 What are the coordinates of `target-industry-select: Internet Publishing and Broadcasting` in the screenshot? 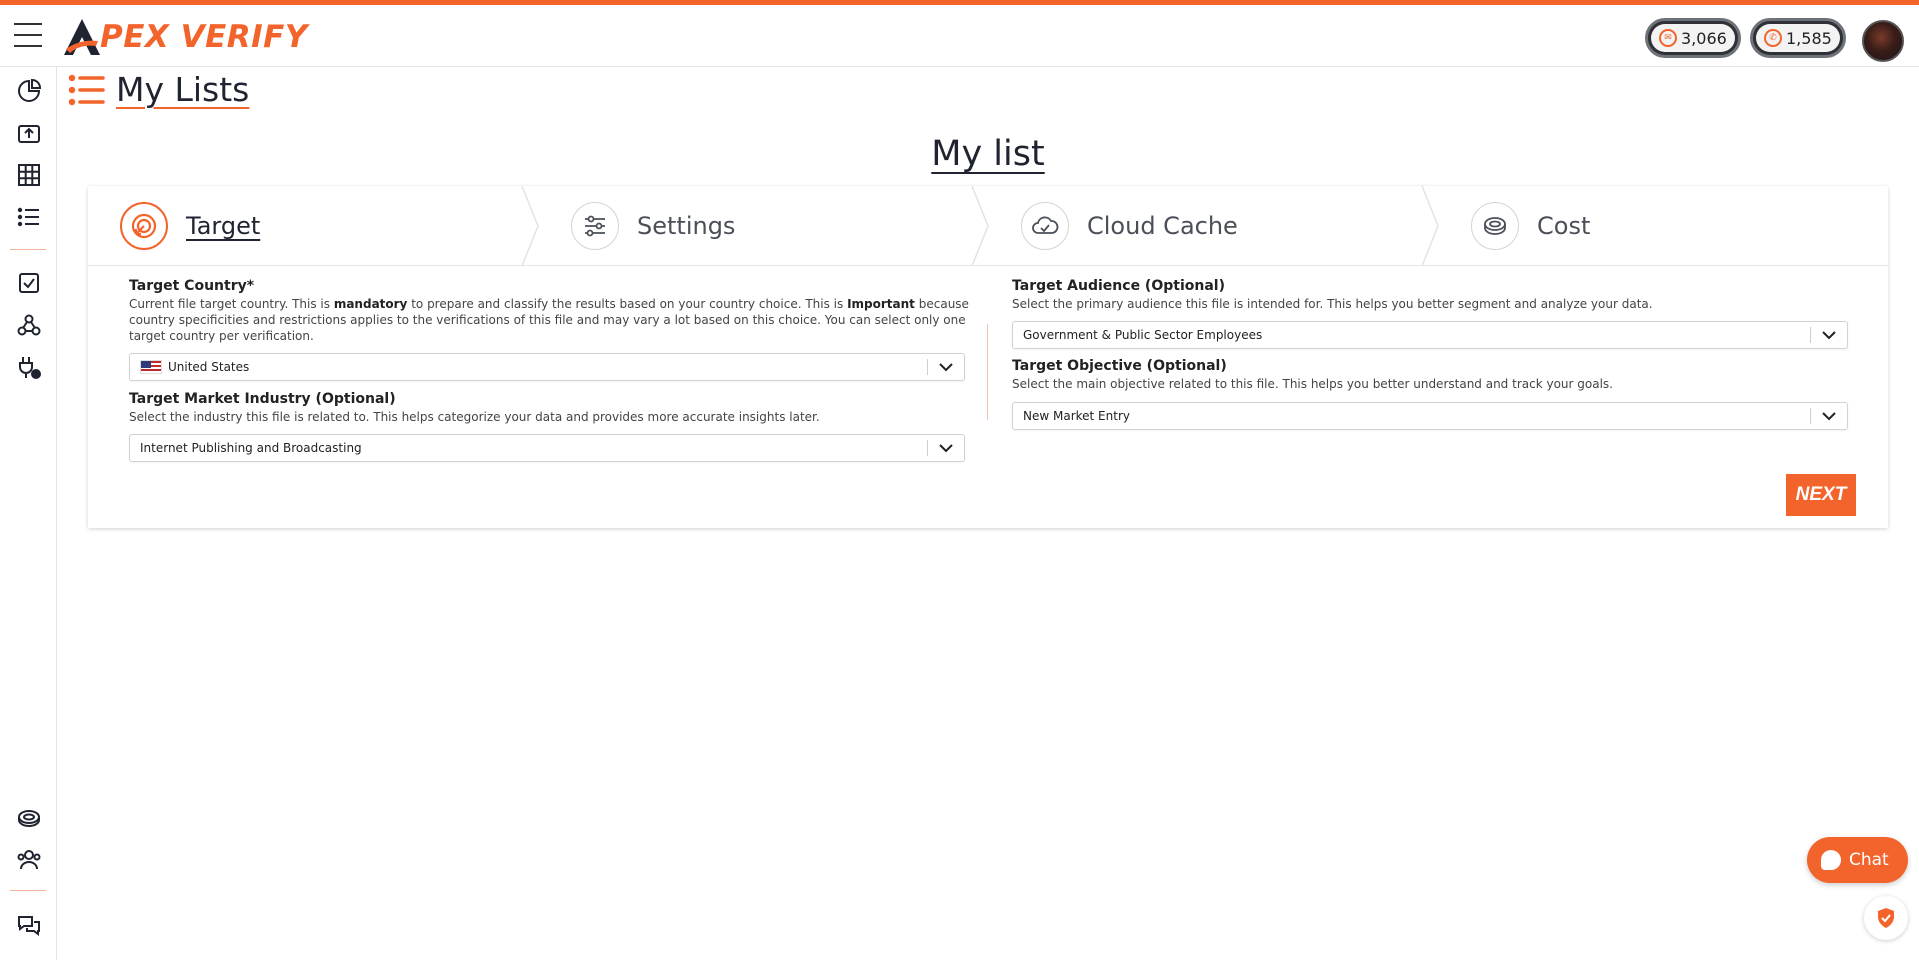 It's located at (547, 448).